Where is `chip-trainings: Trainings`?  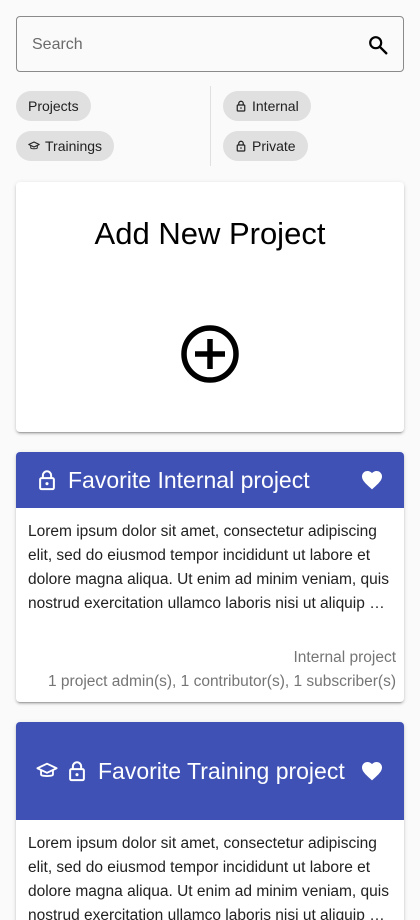
chip-trainings: Trainings is located at coordinates (65, 146).